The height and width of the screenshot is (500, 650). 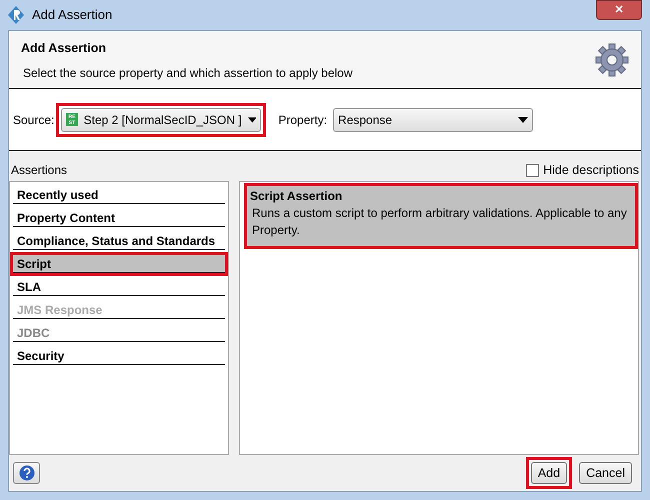 I want to click on assertion-item: Script Assertion Runs a custom script to perform arbitrary validations. Applicable to any Property., so click(x=441, y=216).